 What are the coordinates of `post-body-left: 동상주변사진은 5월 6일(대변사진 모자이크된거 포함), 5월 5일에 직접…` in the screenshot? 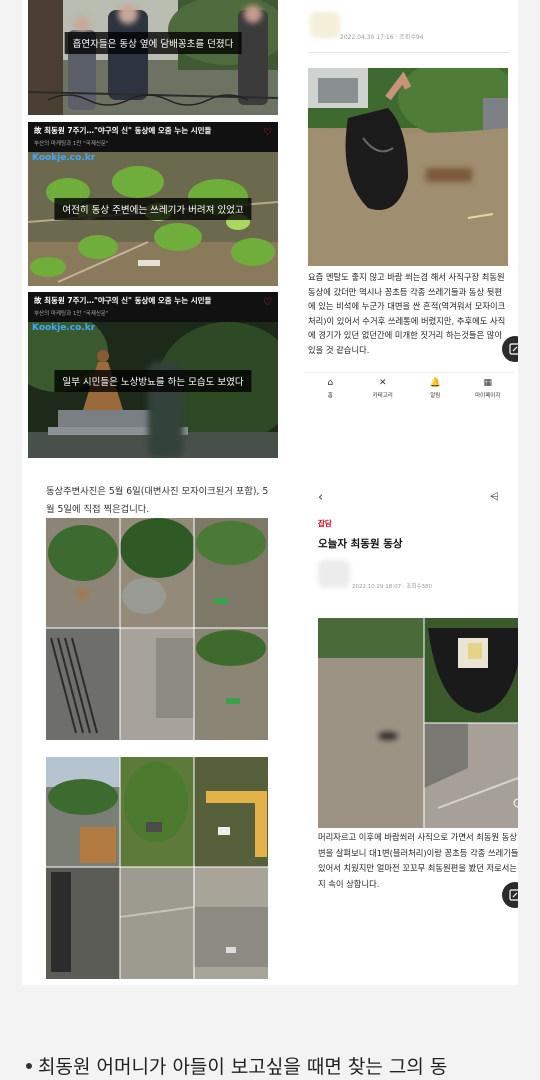 It's located at (157, 500).